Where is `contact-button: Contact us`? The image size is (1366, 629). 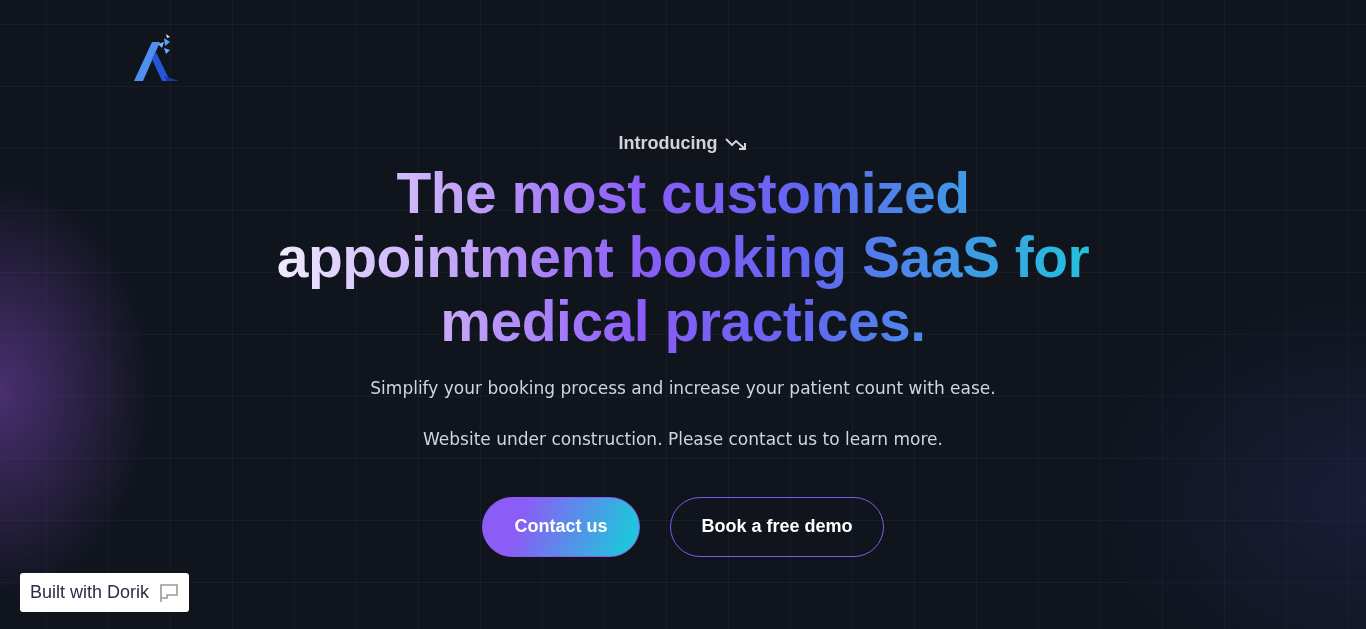 contact-button: Contact us is located at coordinates (561, 526).